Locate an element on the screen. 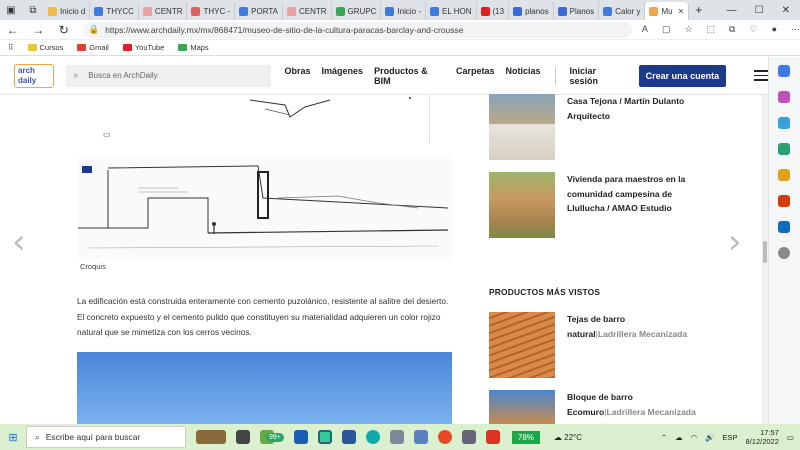 The image size is (800, 450). new-tab-button: + is located at coordinates (698, 10).